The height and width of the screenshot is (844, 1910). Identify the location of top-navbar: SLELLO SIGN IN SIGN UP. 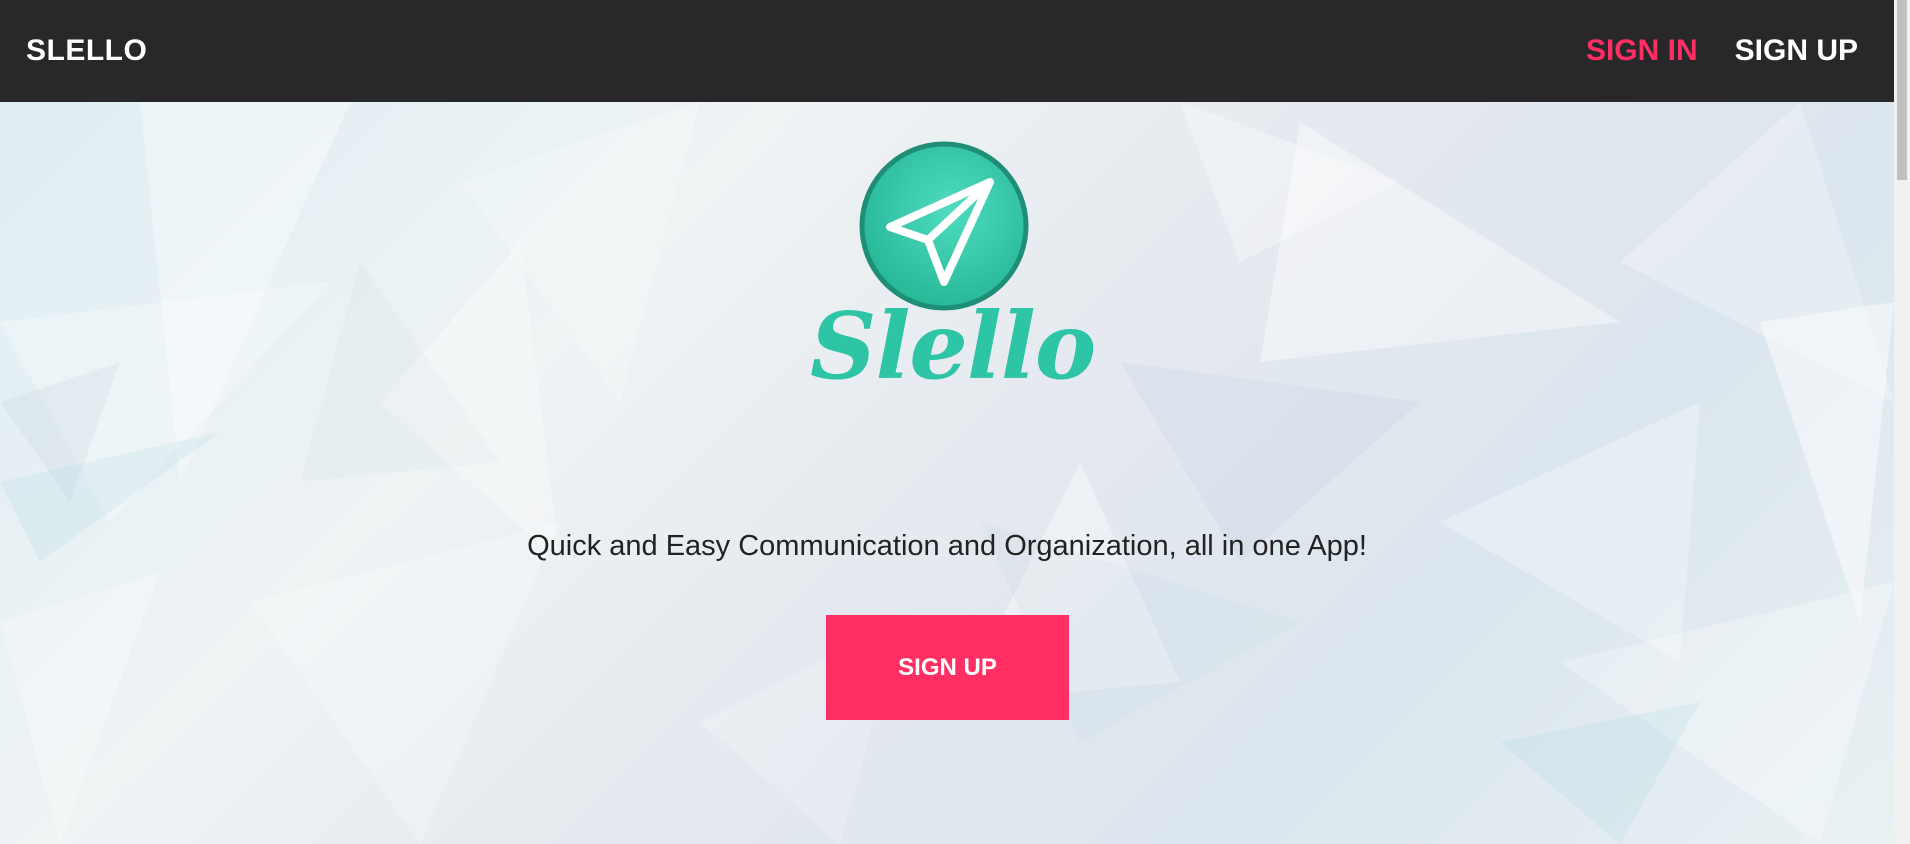
(947, 51).